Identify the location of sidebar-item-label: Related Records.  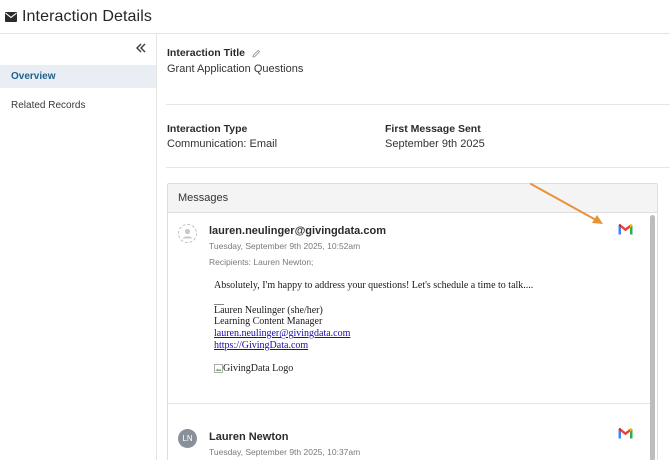
(48, 105).